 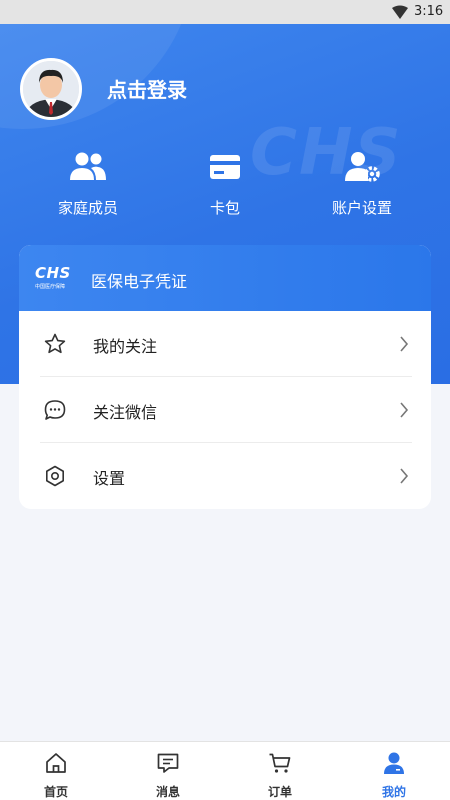 I want to click on quick-action-family: 家庭成员, so click(x=88, y=184).